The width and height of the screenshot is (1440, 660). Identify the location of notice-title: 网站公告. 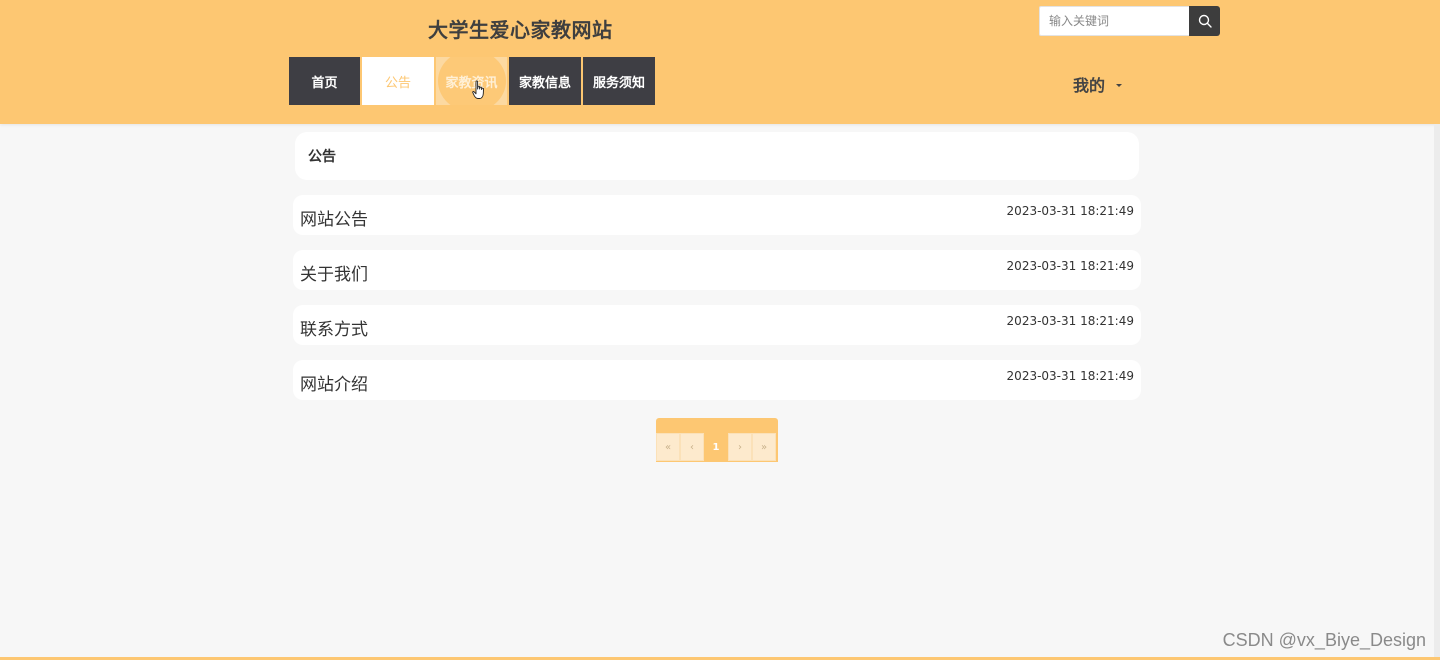
(334, 220).